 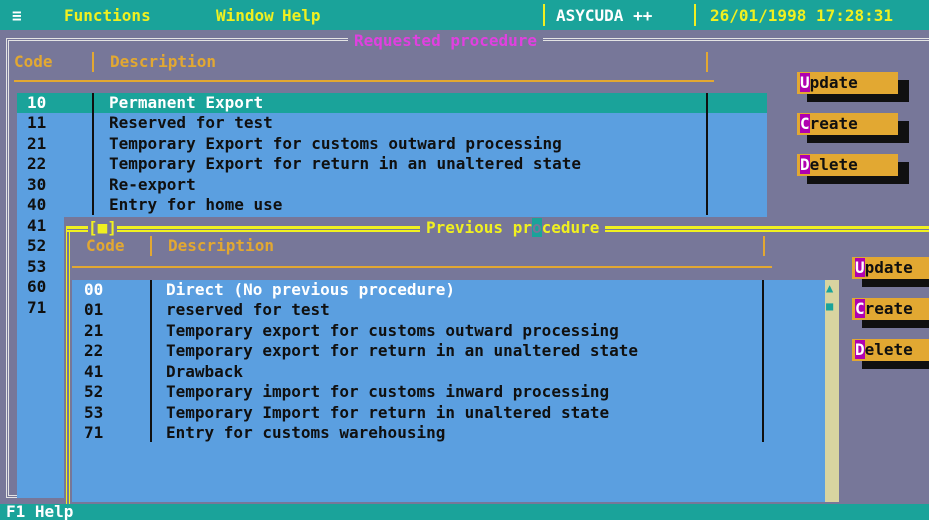 What do you see at coordinates (847, 124) in the screenshot?
I see `create-button: Create` at bounding box center [847, 124].